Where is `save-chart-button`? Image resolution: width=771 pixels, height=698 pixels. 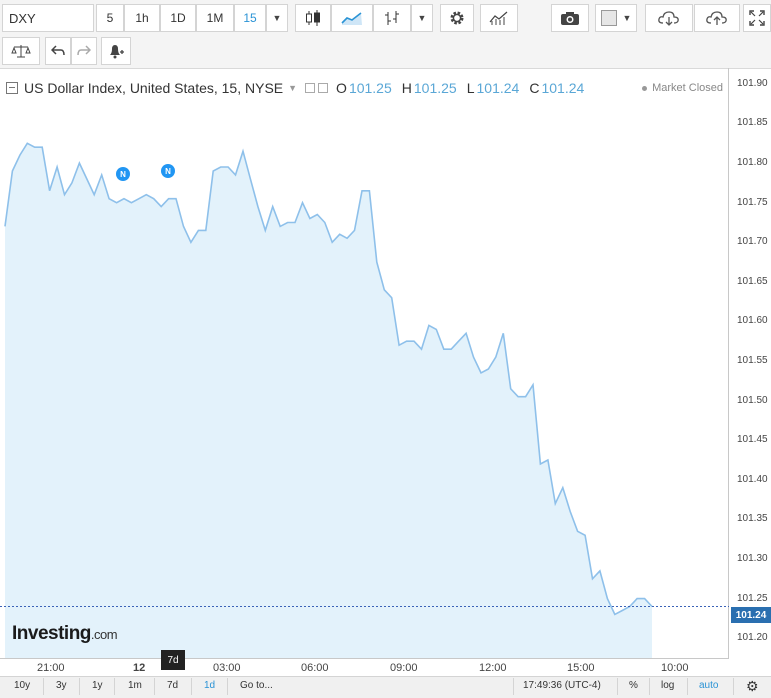 save-chart-button is located at coordinates (717, 18).